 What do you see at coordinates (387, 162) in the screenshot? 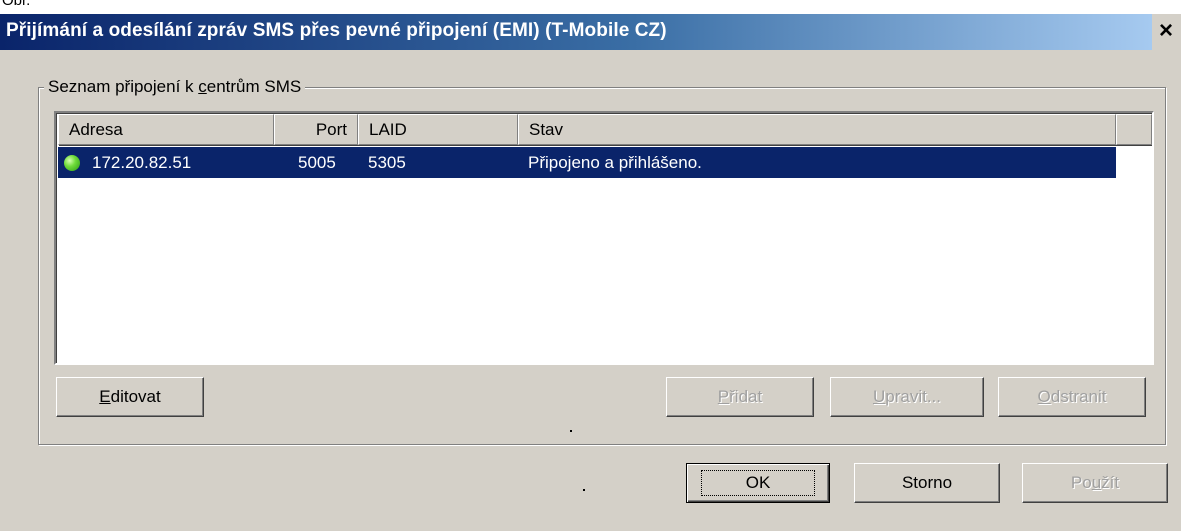
I see `row-laid: 5305` at bounding box center [387, 162].